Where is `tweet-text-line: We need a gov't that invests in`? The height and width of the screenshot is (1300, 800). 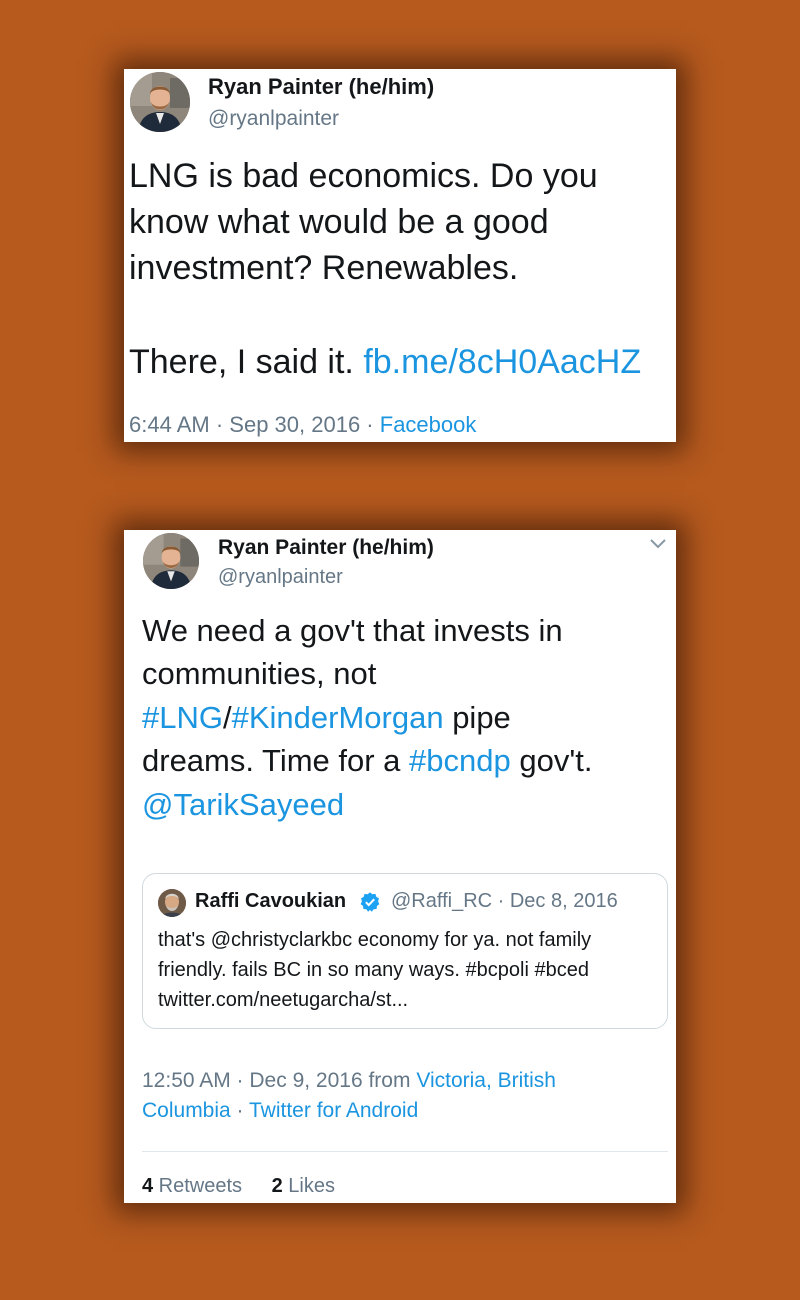
tweet-text-line: We need a gov't that invests in is located at coordinates (352, 630).